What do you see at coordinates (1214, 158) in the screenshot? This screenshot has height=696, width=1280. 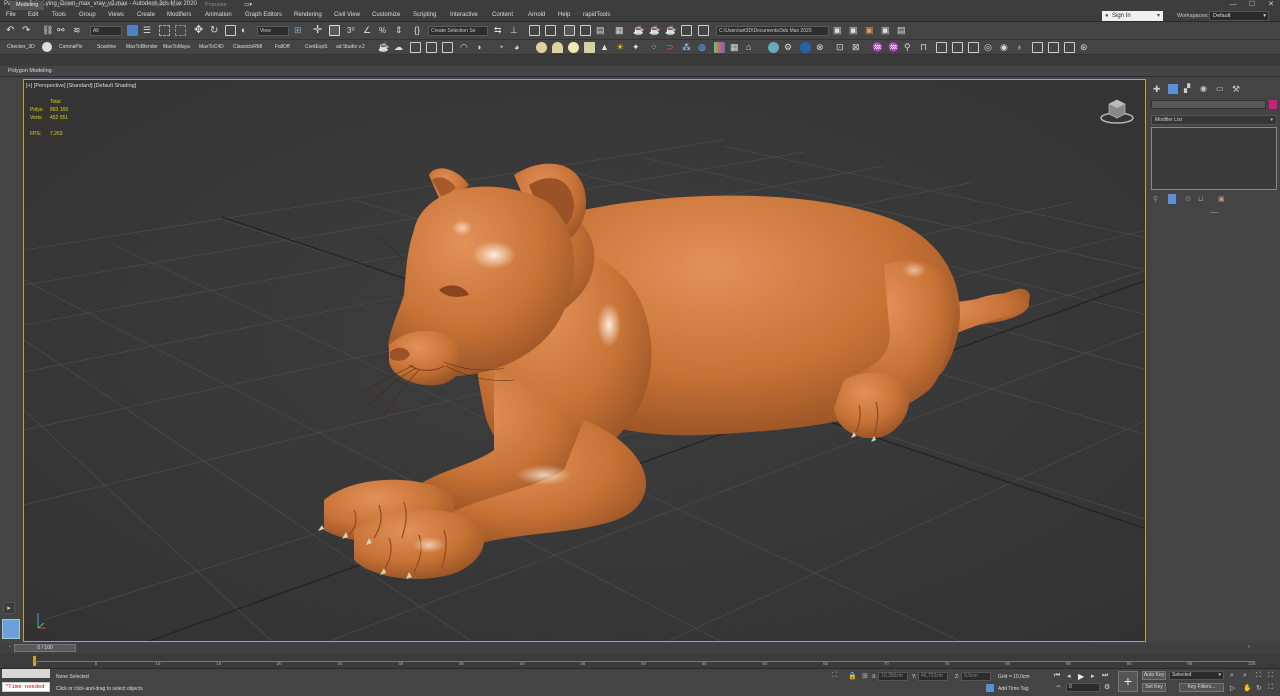 I see `modifier-stack` at bounding box center [1214, 158].